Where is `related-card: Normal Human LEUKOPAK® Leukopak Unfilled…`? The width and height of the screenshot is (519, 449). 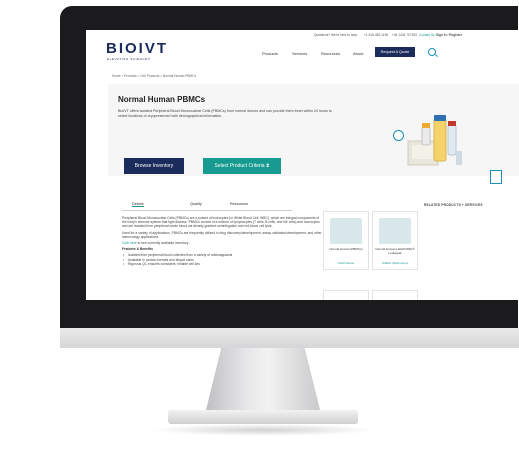
related-card: Normal Human LEUKOPAK® Leukopak Unfilled… is located at coordinates (395, 240).